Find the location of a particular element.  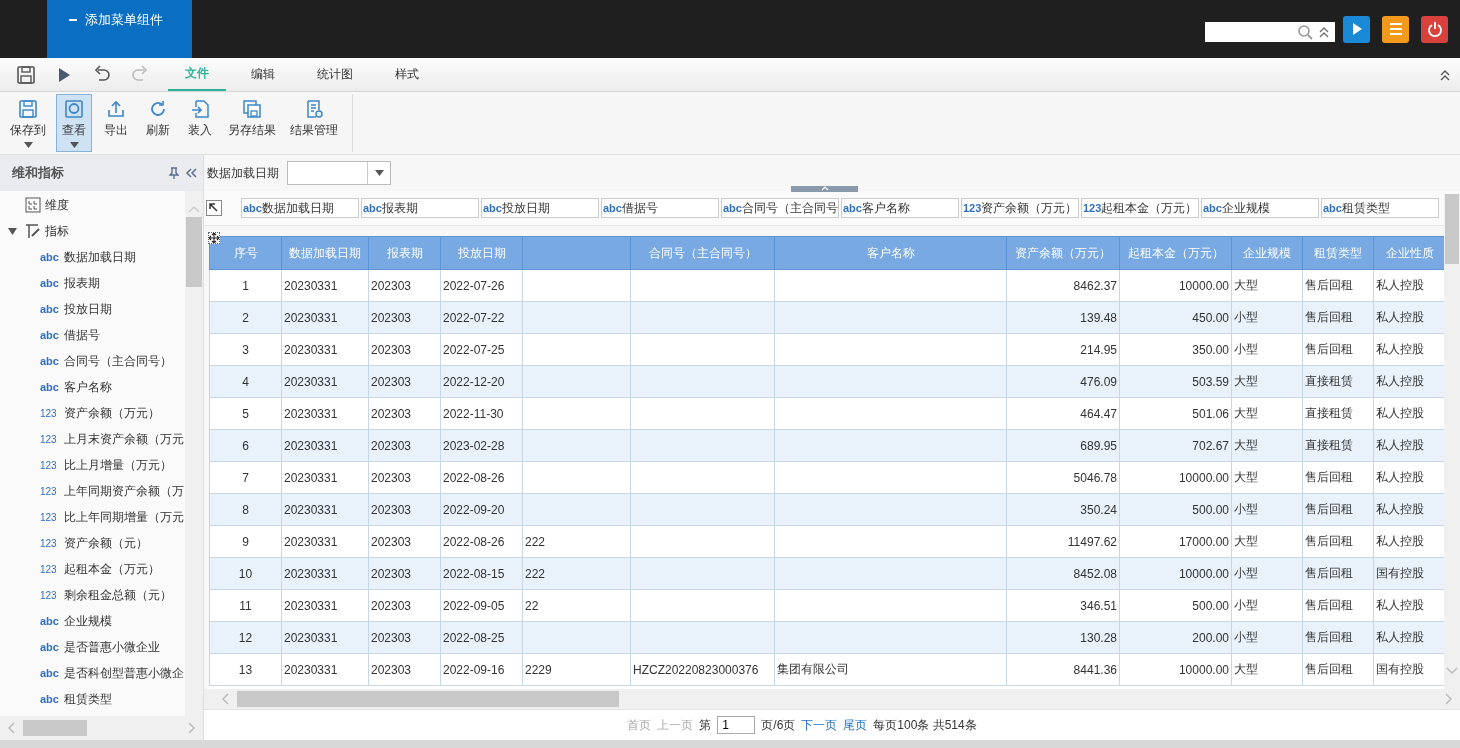

field-chip: abc借据号 is located at coordinates (660, 208).